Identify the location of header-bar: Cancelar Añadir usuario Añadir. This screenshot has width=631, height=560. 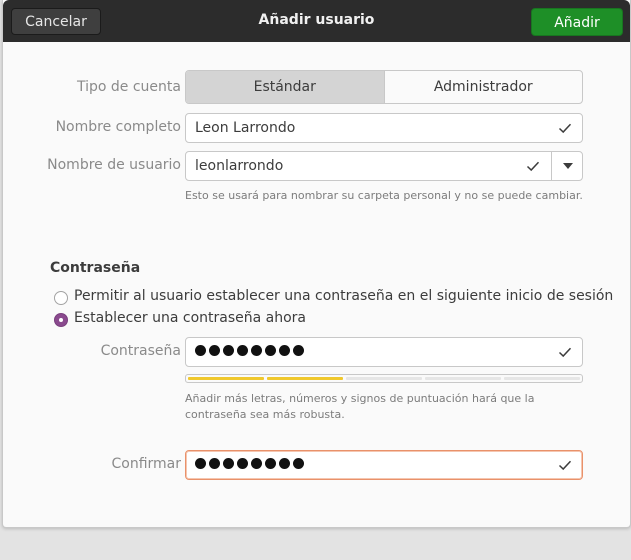
(316, 21).